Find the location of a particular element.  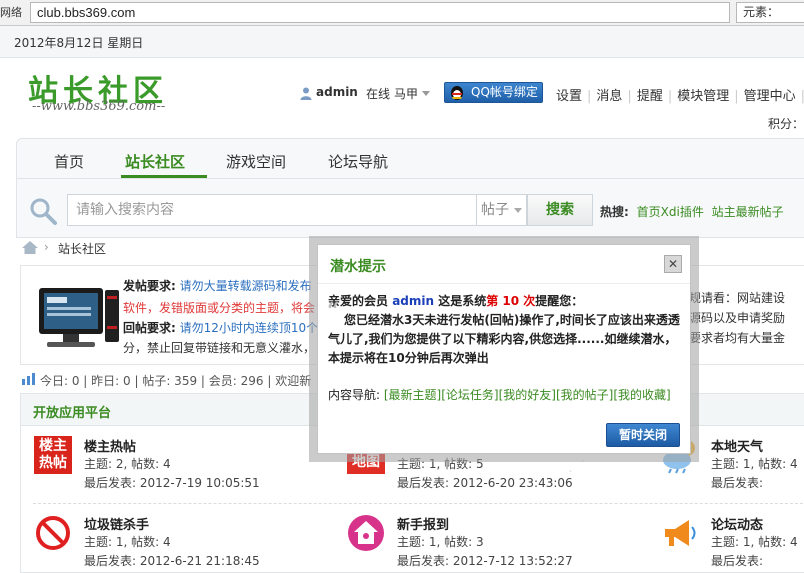

computer-image is located at coordinates (79, 317).